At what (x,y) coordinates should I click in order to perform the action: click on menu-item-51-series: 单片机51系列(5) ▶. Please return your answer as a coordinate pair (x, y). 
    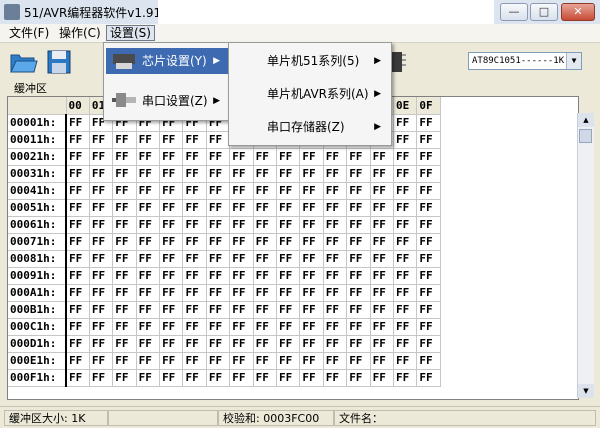
    Looking at the image, I should click on (310, 61).